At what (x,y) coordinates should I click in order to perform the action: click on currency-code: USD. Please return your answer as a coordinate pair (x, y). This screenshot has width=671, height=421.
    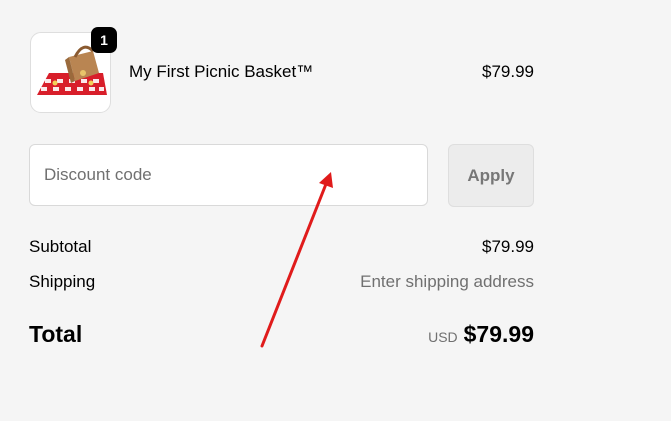
    Looking at the image, I should click on (443, 337).